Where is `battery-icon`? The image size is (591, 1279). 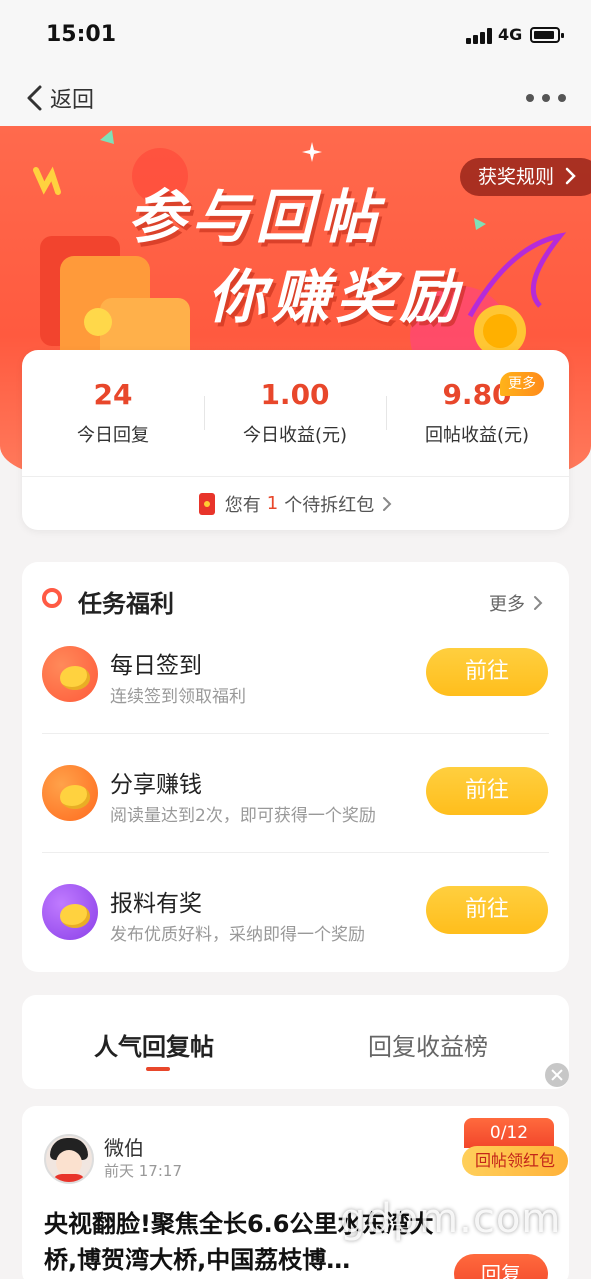 battery-icon is located at coordinates (547, 35).